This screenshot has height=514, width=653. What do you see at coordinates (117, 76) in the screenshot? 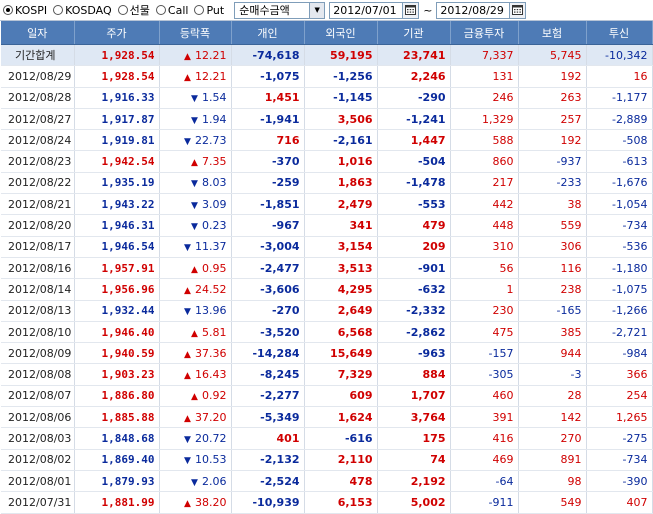
I see `cell-price: 1,928.54` at bounding box center [117, 76].